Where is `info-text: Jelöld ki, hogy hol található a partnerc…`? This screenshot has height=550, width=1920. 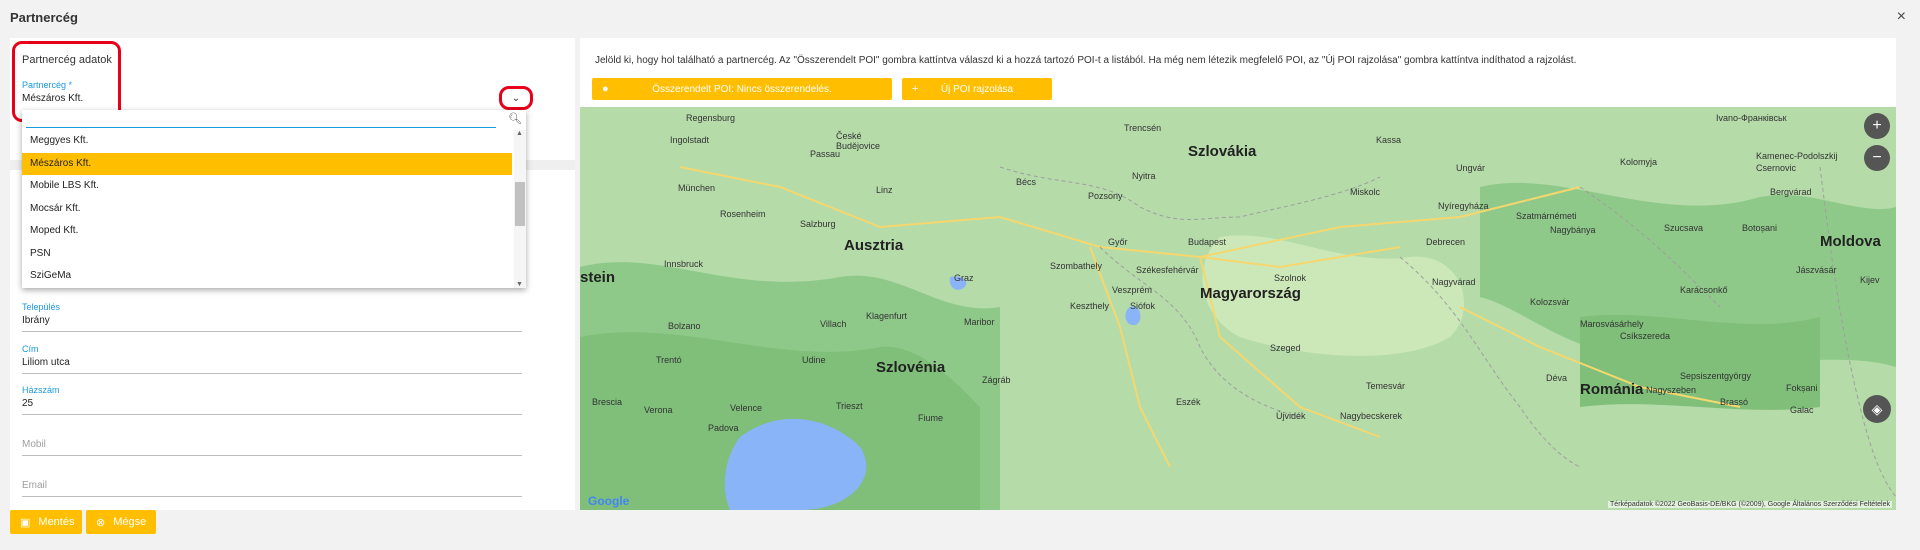 info-text: Jelöld ki, hogy hol található a partnerc… is located at coordinates (1086, 60).